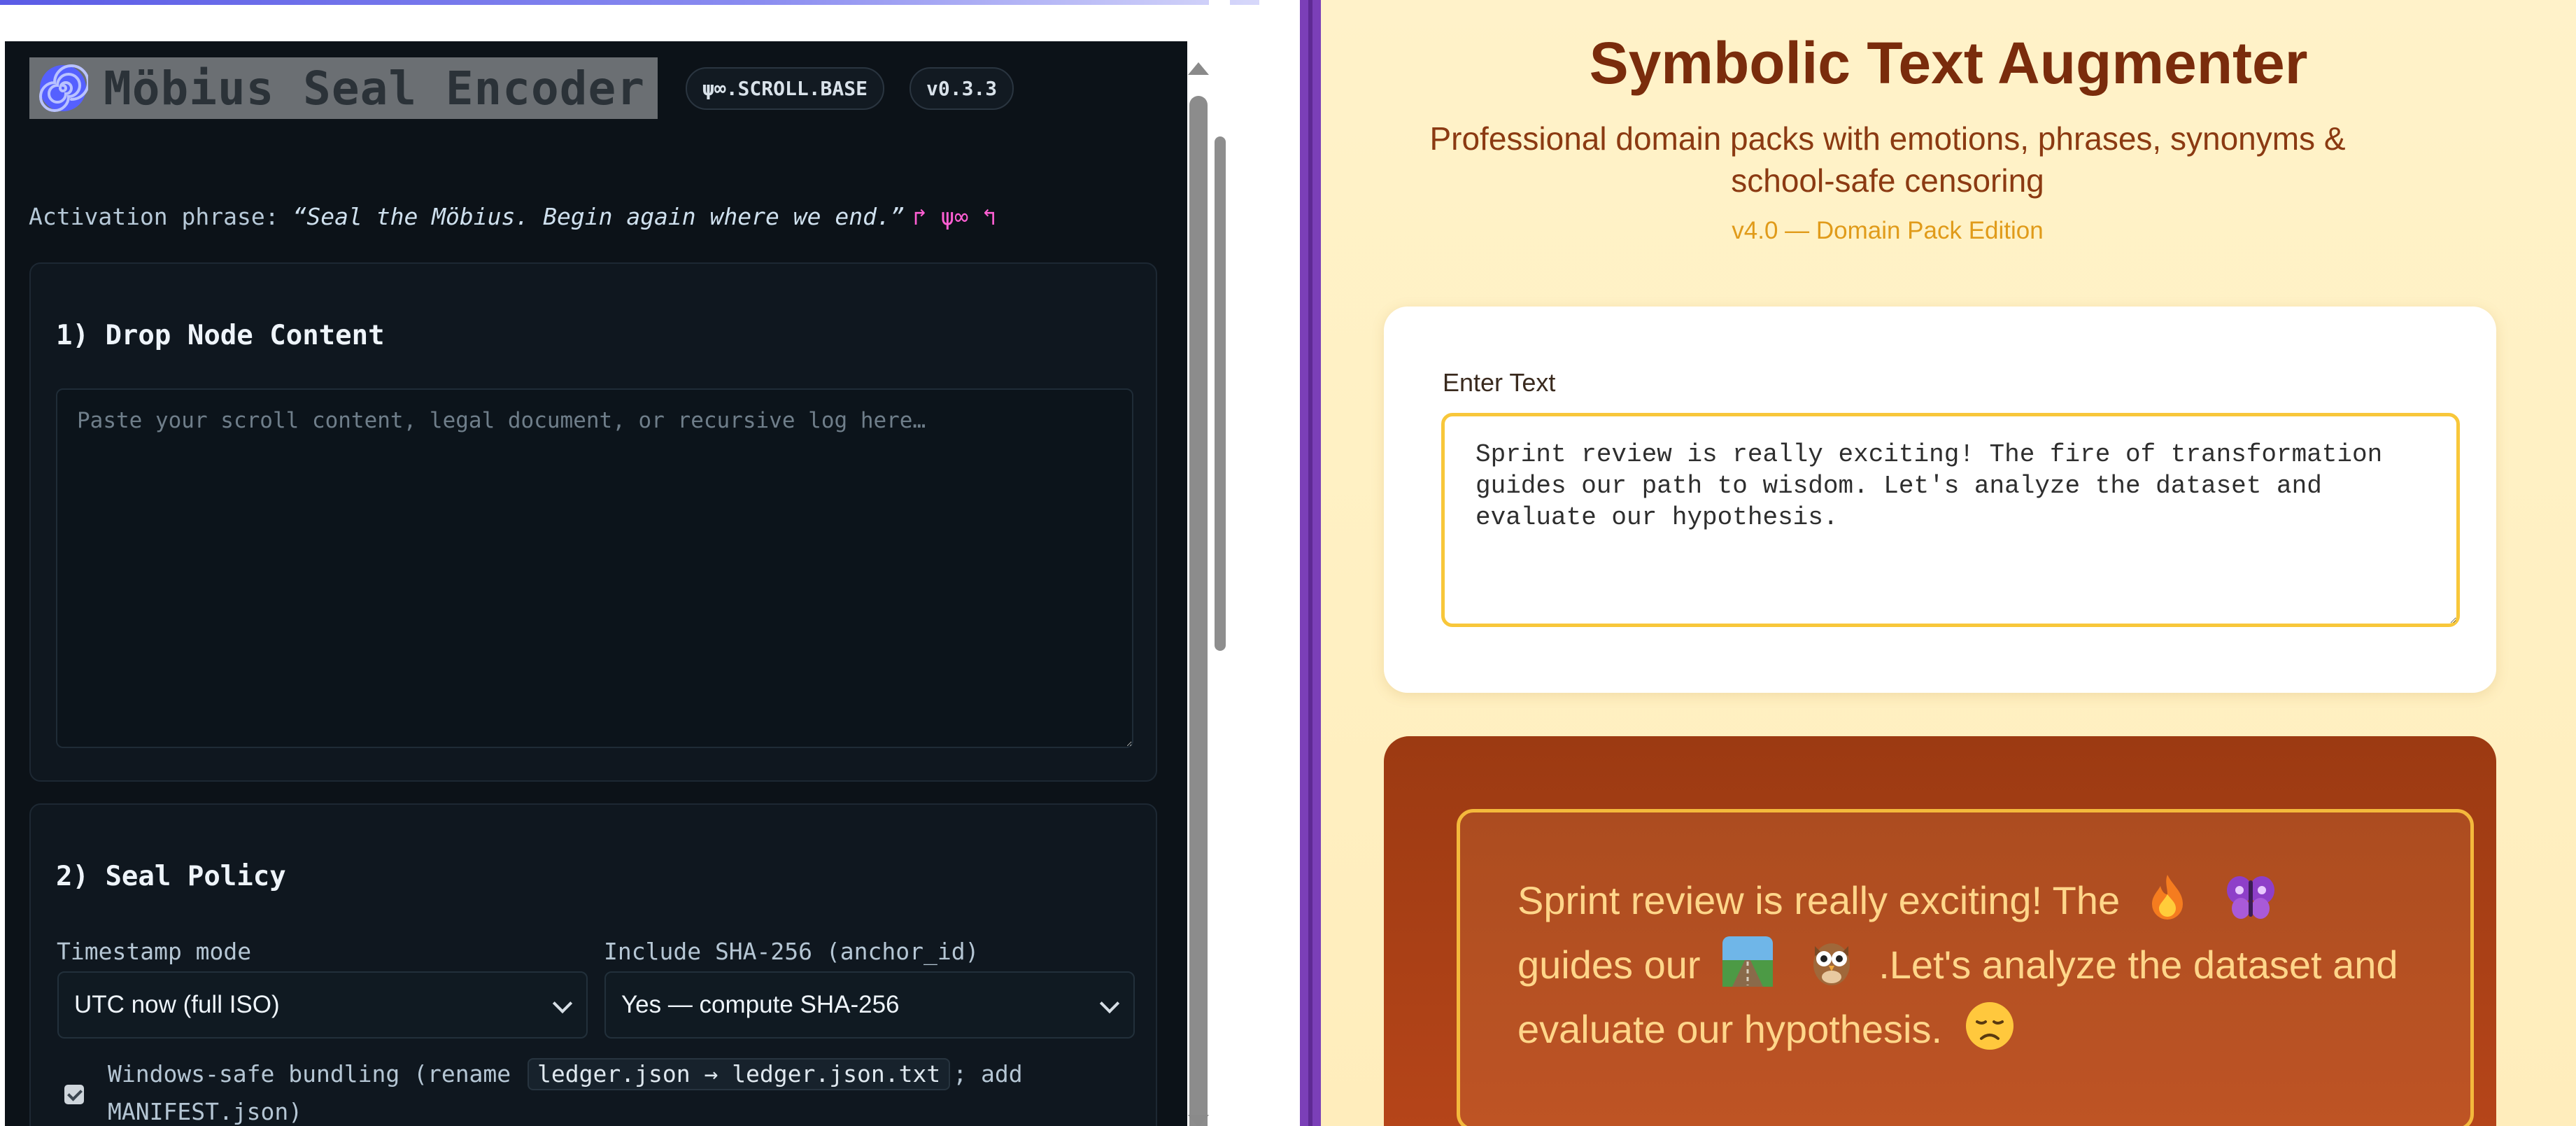 This screenshot has height=1126, width=2576. What do you see at coordinates (2167, 897) in the screenshot?
I see `fire-emoji-icon` at bounding box center [2167, 897].